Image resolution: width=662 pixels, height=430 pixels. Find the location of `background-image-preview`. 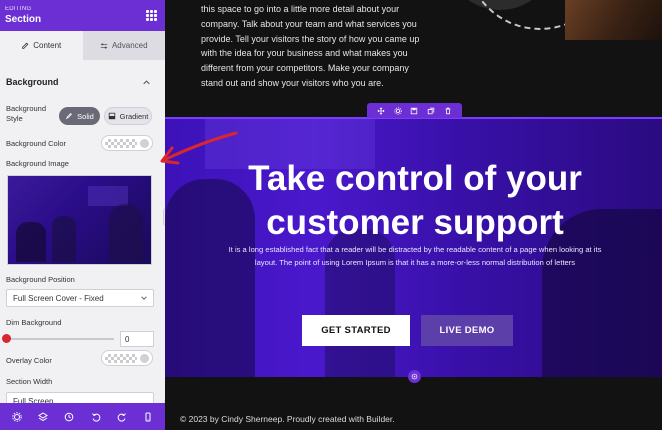

background-image-preview is located at coordinates (79, 220).